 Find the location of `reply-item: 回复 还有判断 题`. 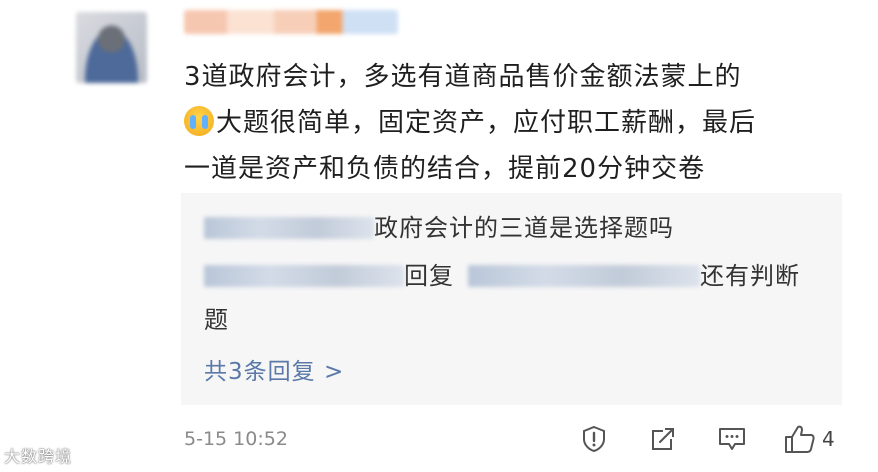

reply-item: 回复 还有判断 题 is located at coordinates (514, 298).